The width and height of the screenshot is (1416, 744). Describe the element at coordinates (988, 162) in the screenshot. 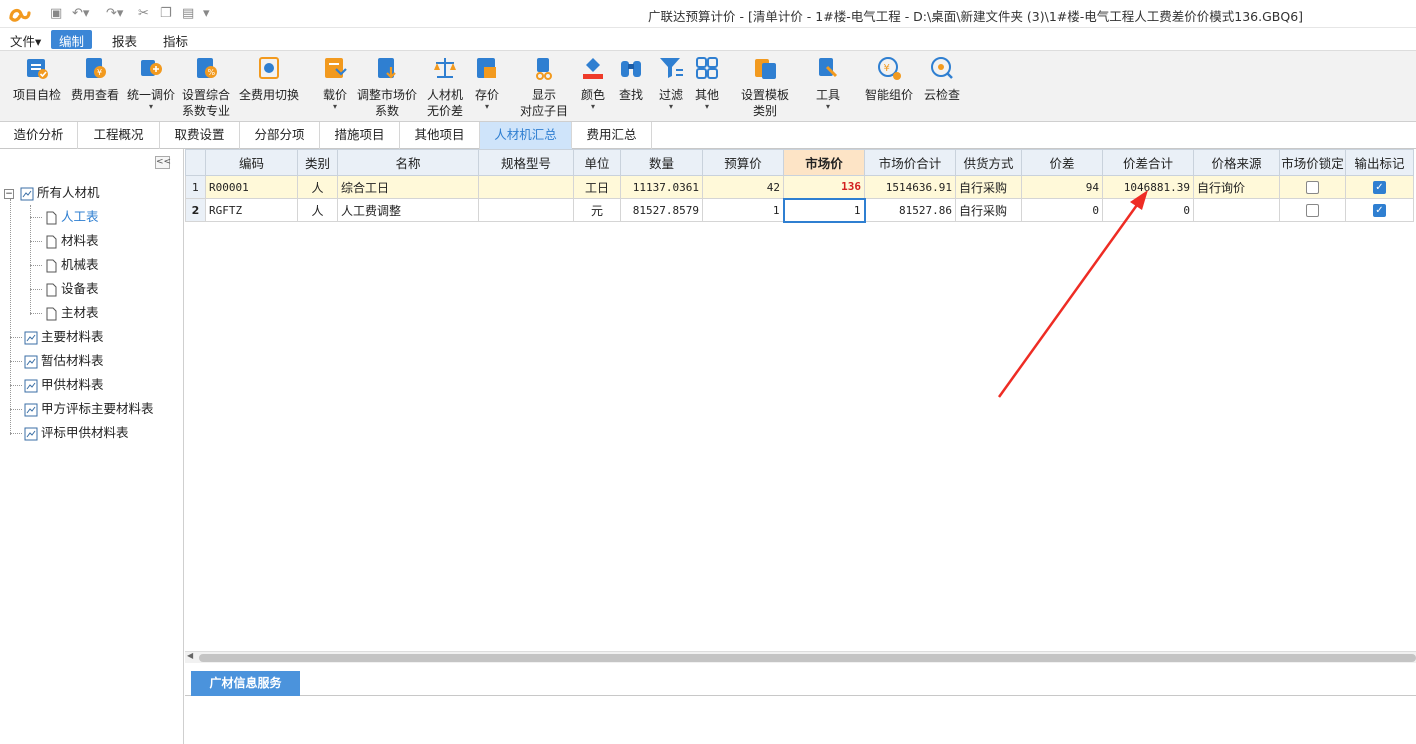

I see `col-header-supply: 供货方式` at that location.